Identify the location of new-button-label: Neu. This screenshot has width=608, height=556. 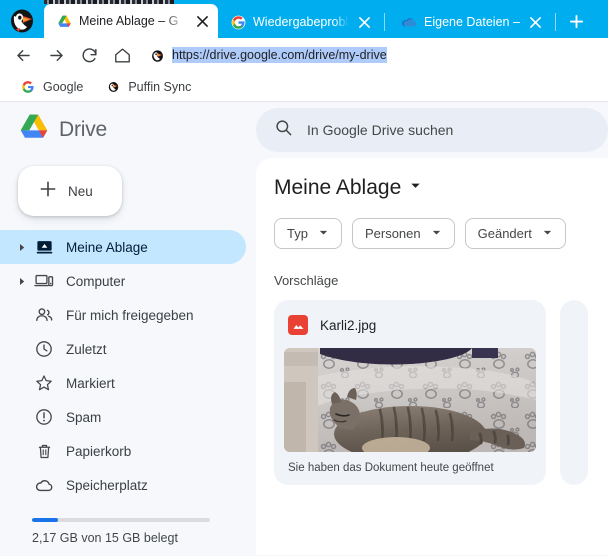
(80, 191).